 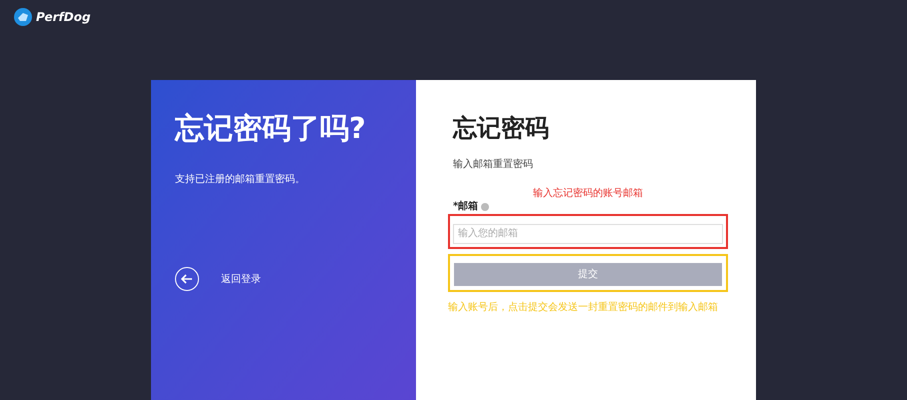 I want to click on back-button, so click(x=187, y=279).